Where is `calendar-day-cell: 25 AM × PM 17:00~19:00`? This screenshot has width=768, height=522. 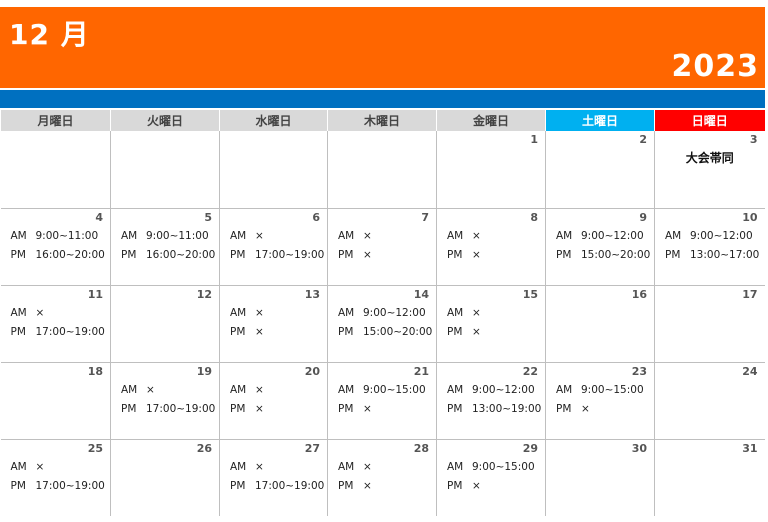
calendar-day-cell: 25 AM × PM 17:00~19:00 is located at coordinates (56, 477).